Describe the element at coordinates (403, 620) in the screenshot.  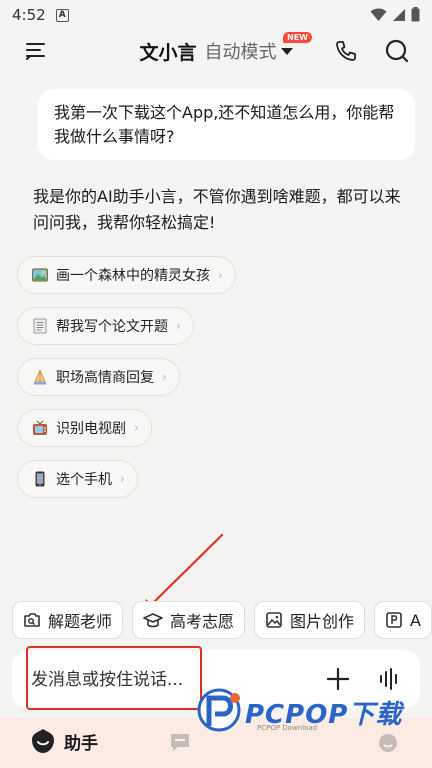
I see `chip-ppt: A` at that location.